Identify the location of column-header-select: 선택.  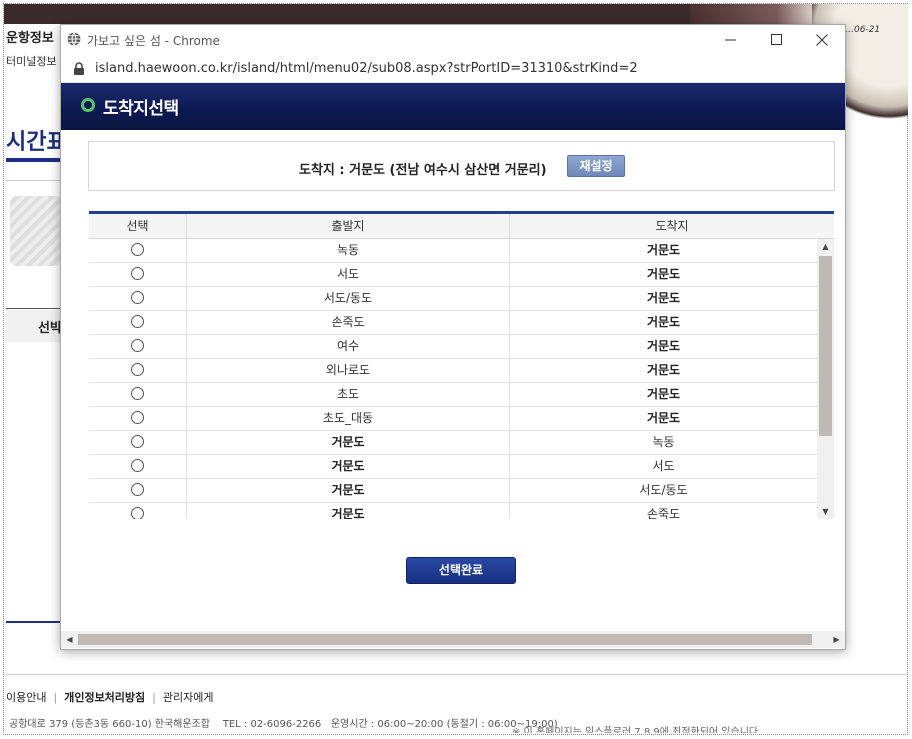
(138, 226).